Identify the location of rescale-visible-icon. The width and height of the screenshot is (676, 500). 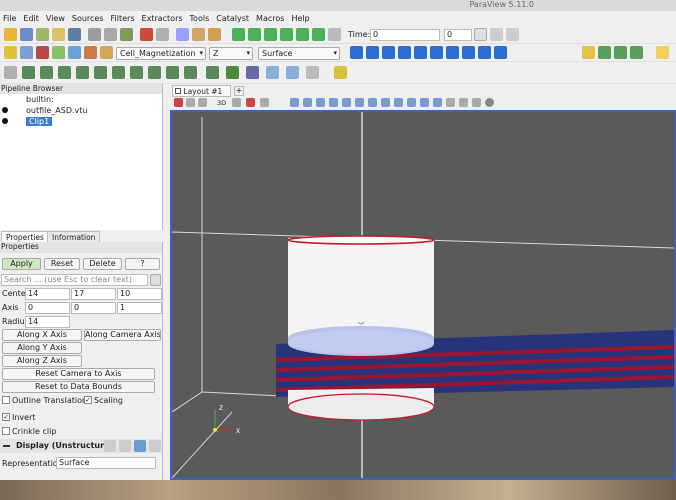
(90, 52).